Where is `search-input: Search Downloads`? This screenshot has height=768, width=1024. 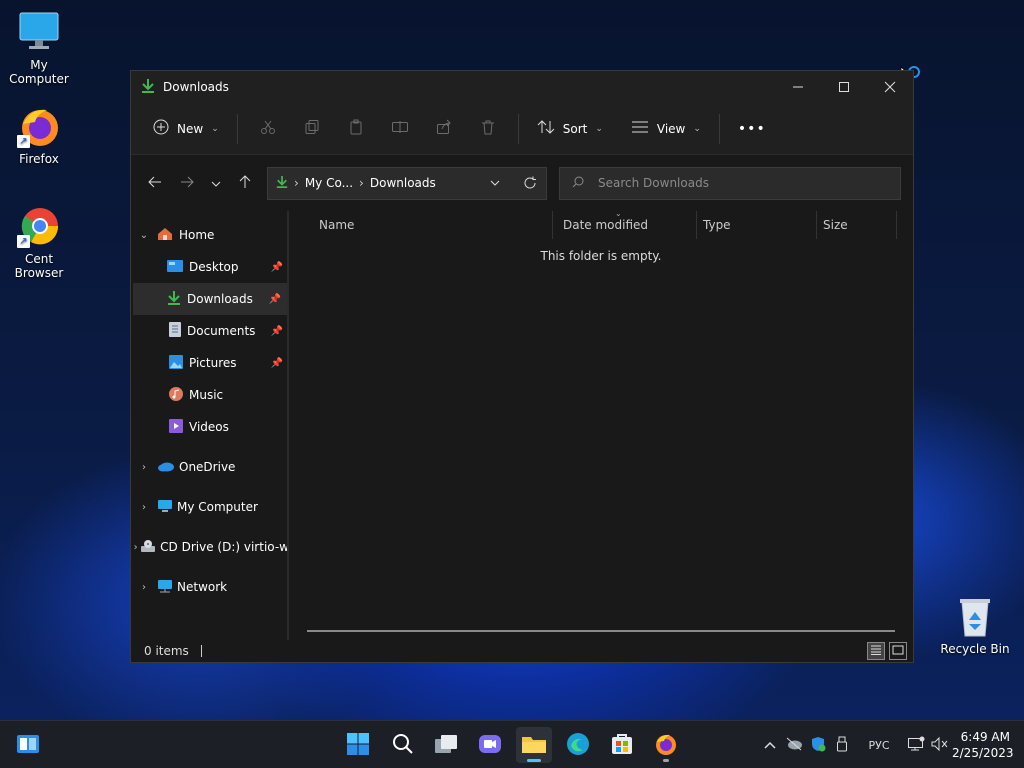
search-input: Search Downloads is located at coordinates (653, 183).